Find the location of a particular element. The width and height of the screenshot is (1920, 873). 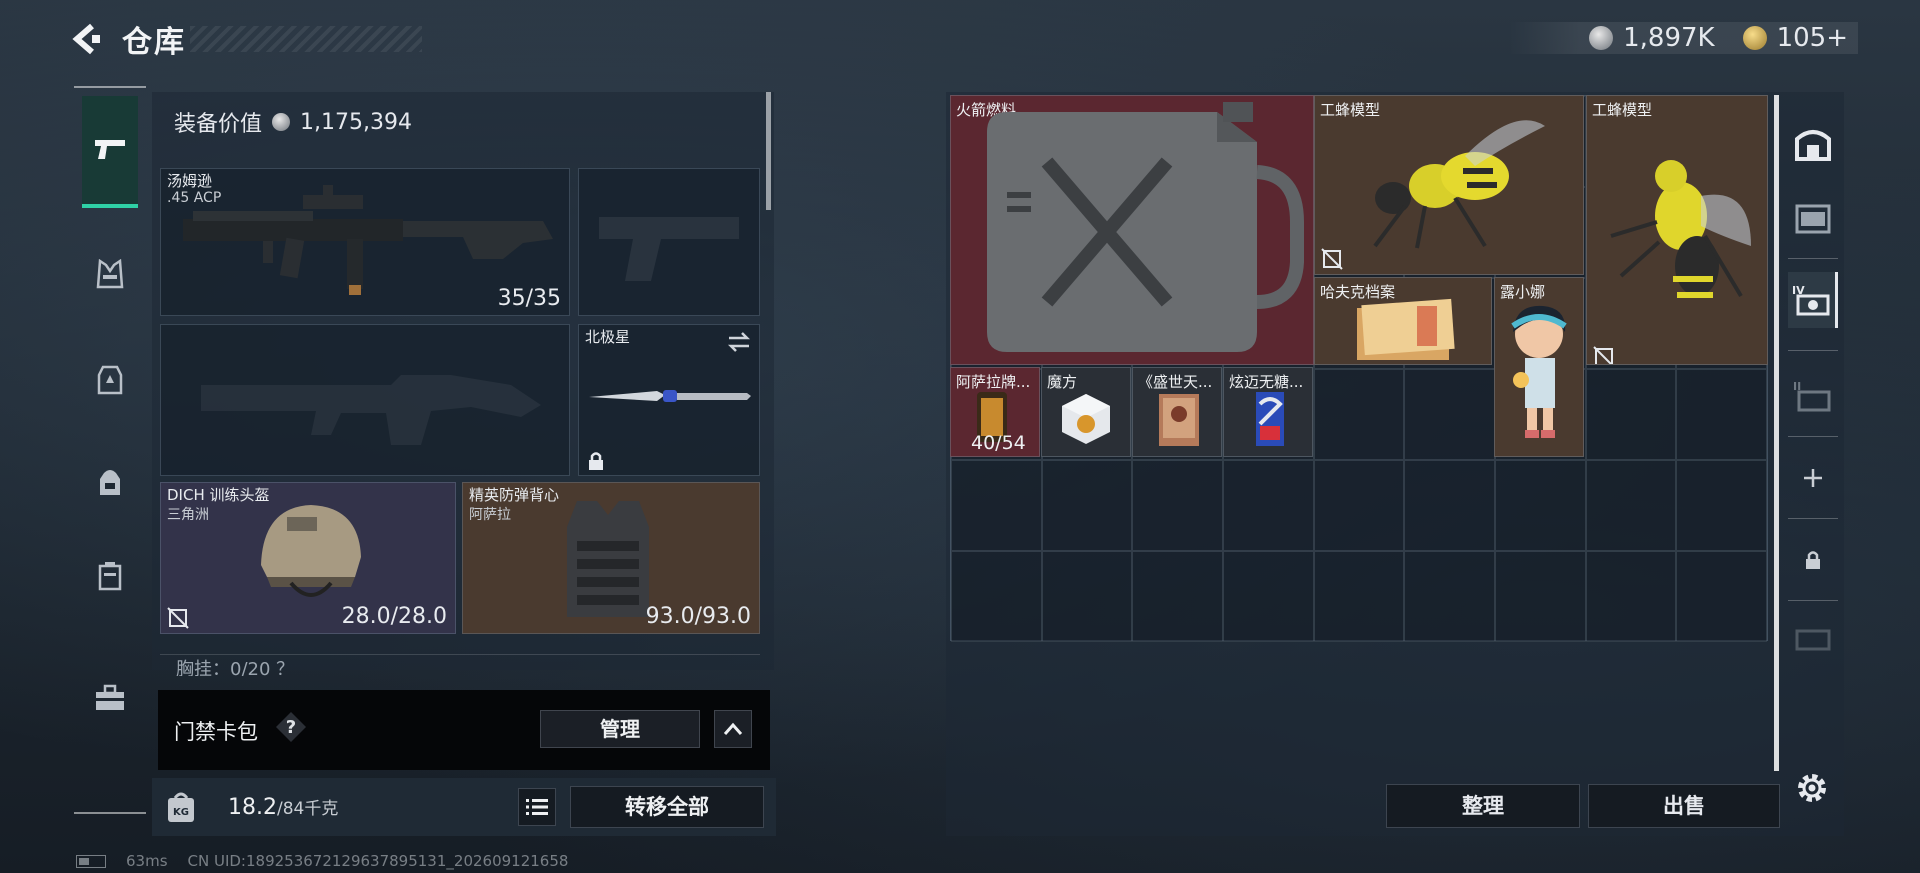

armor-slot: 精英防弹背心 阿萨拉 93.0/93.0 is located at coordinates (611, 558).